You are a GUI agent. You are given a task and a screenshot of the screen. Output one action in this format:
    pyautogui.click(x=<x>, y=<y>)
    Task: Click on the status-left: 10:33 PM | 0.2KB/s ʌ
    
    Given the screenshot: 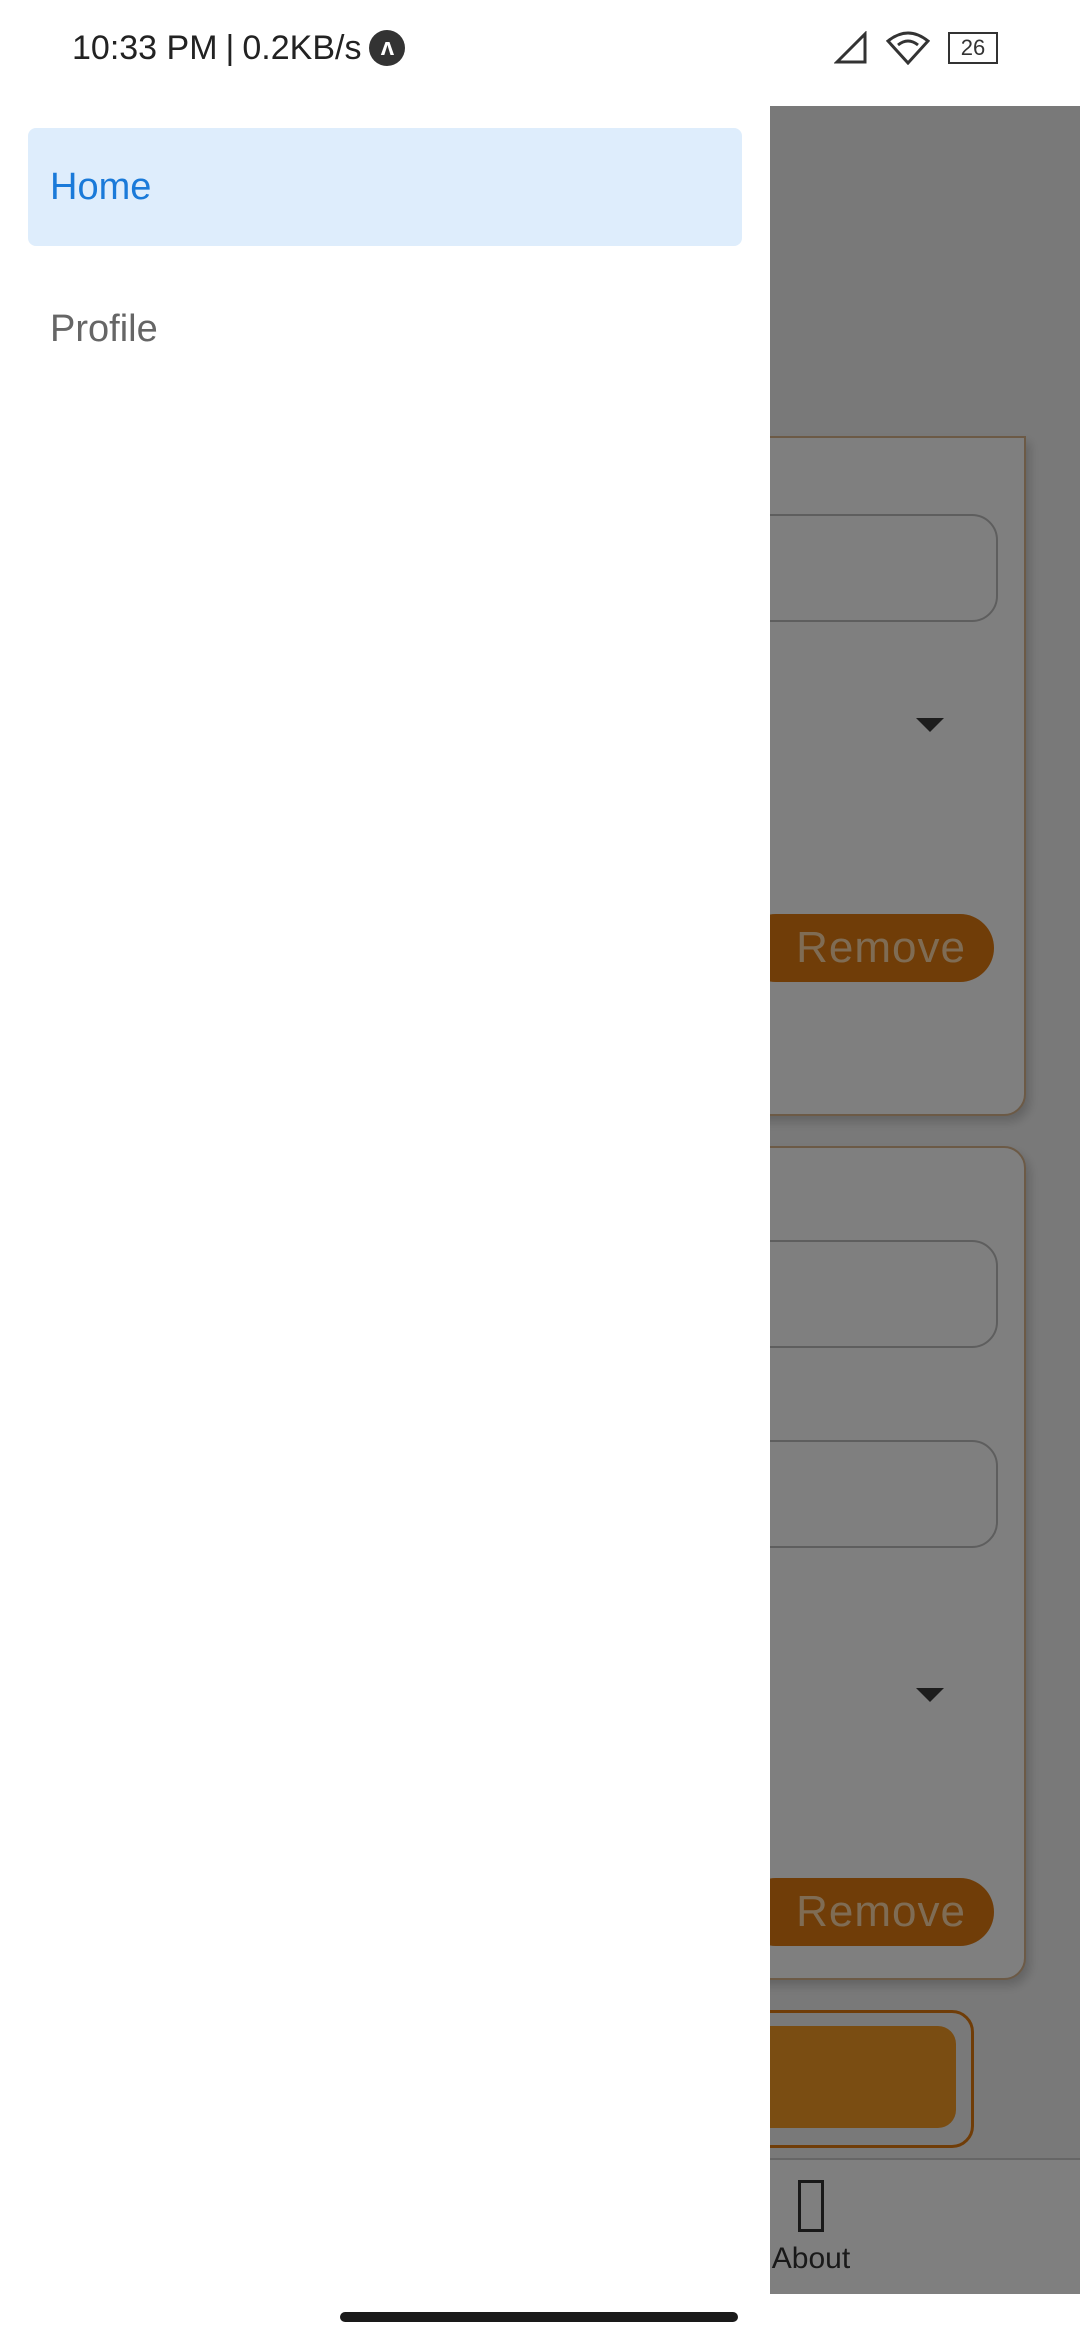 What is the action you would take?
    pyautogui.click(x=239, y=48)
    